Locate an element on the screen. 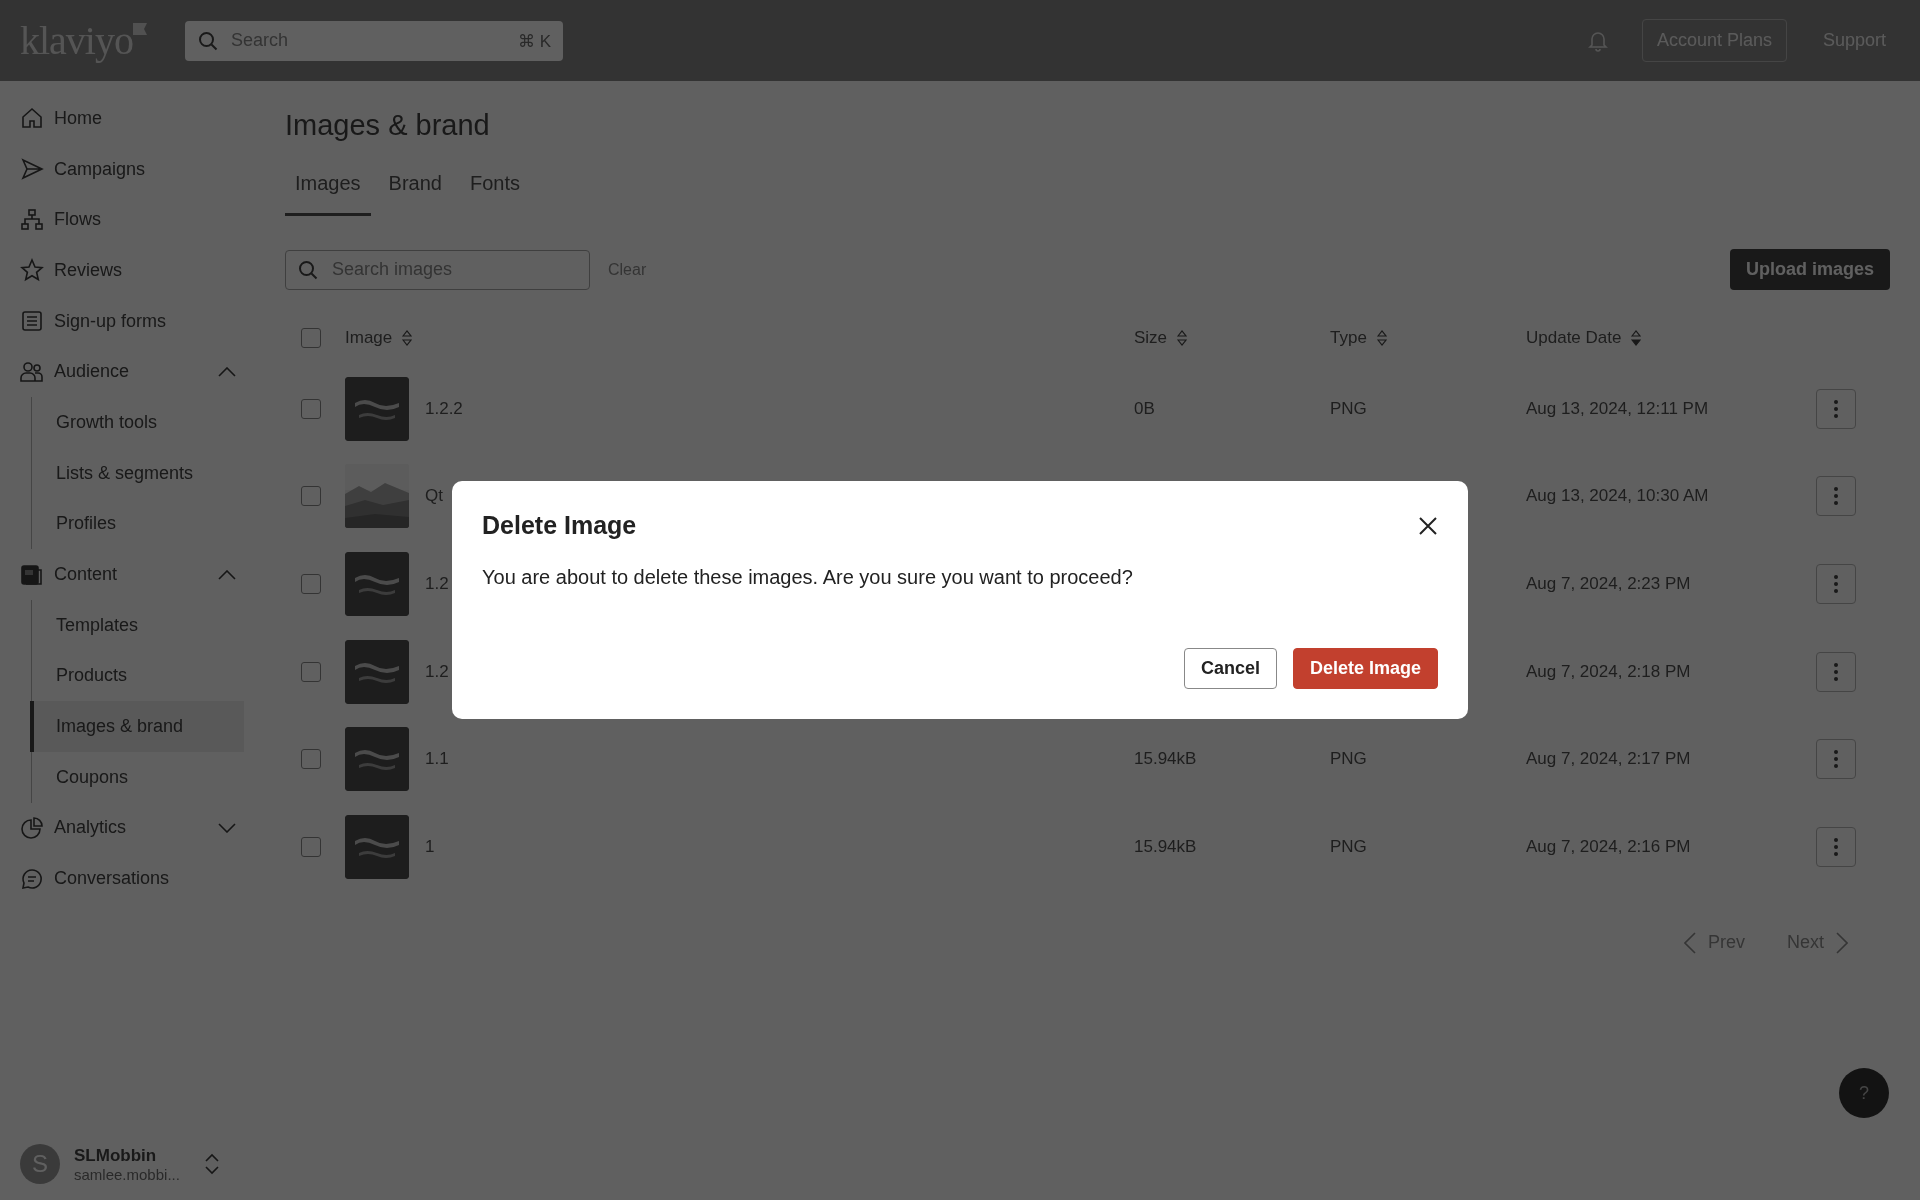 This screenshot has height=1200, width=1920. send-icon is located at coordinates (32, 169).